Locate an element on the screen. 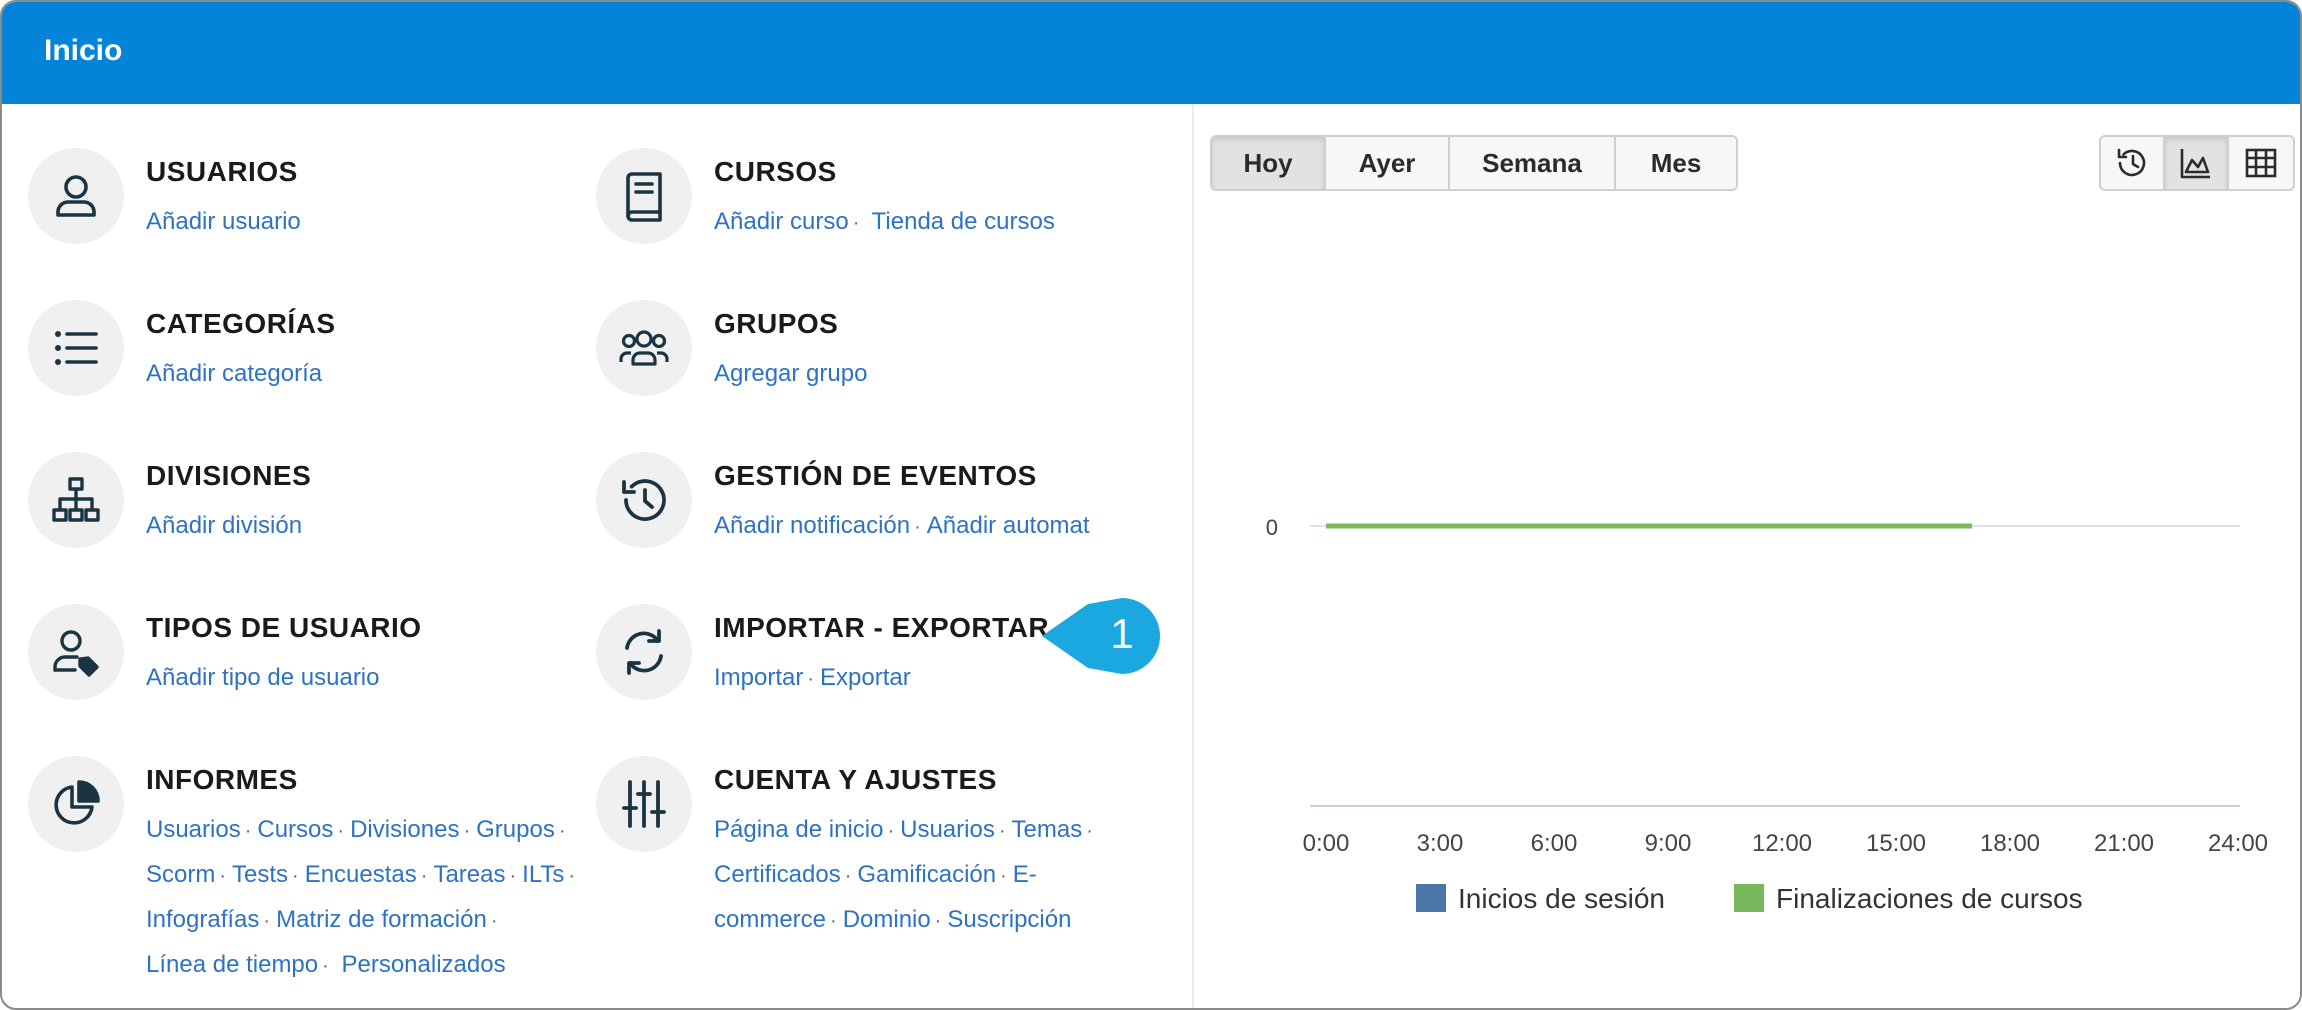  section-title: DIVISIONES is located at coordinates (228, 476).